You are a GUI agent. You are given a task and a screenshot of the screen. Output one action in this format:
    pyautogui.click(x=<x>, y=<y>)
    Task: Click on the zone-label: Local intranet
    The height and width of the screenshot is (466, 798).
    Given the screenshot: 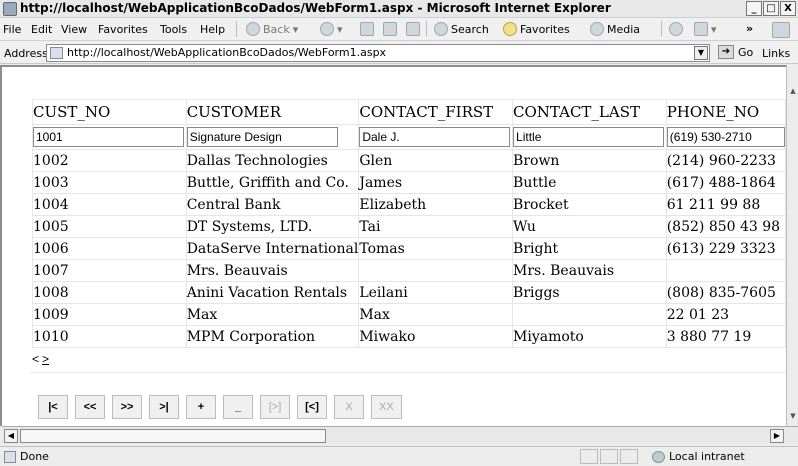 What is the action you would take?
    pyautogui.click(x=707, y=456)
    